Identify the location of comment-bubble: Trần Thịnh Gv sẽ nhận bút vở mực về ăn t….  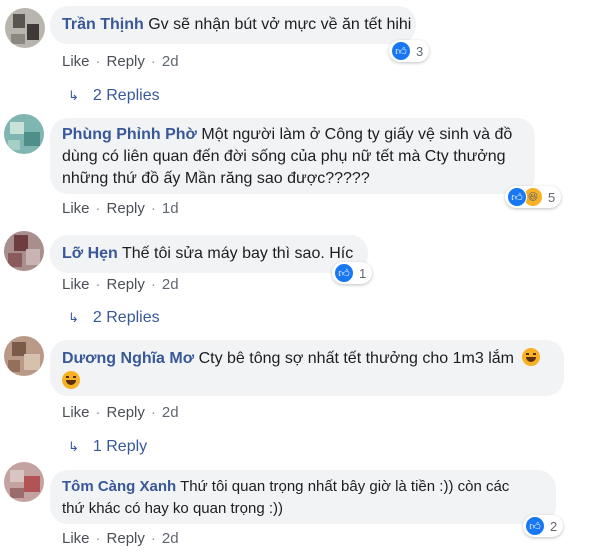
(233, 25).